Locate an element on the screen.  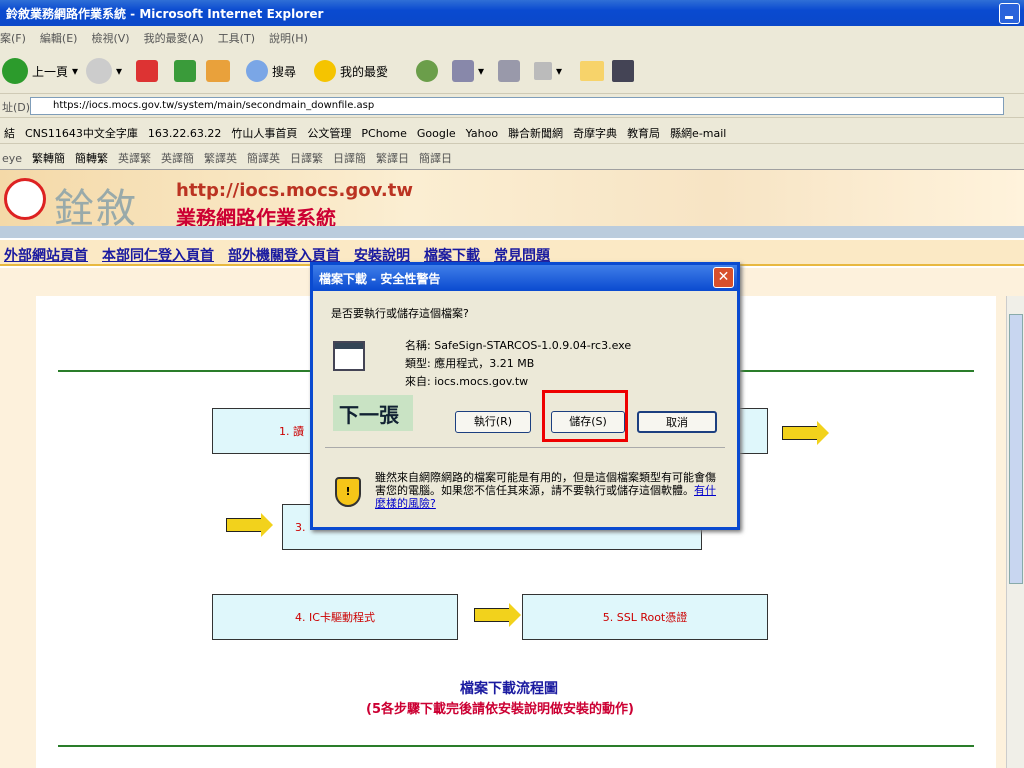
research-button is located at coordinates (623, 71).